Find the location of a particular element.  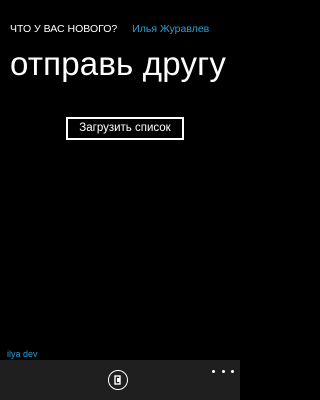

user-name: Илья Журавлев is located at coordinates (170, 29).